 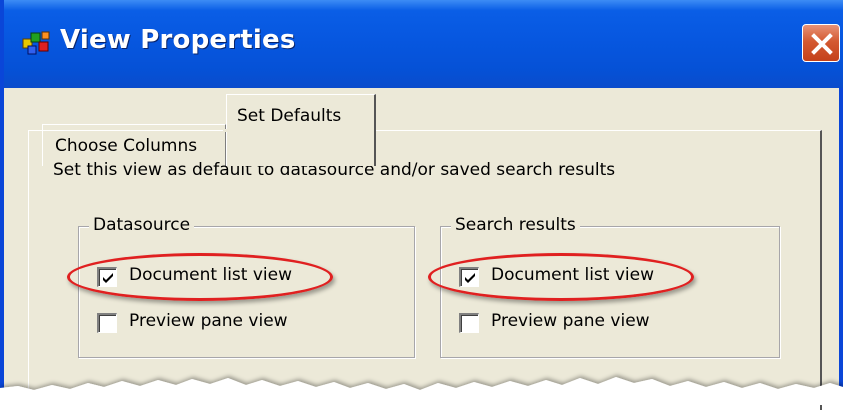 I want to click on window-title: View Properties, so click(x=178, y=40).